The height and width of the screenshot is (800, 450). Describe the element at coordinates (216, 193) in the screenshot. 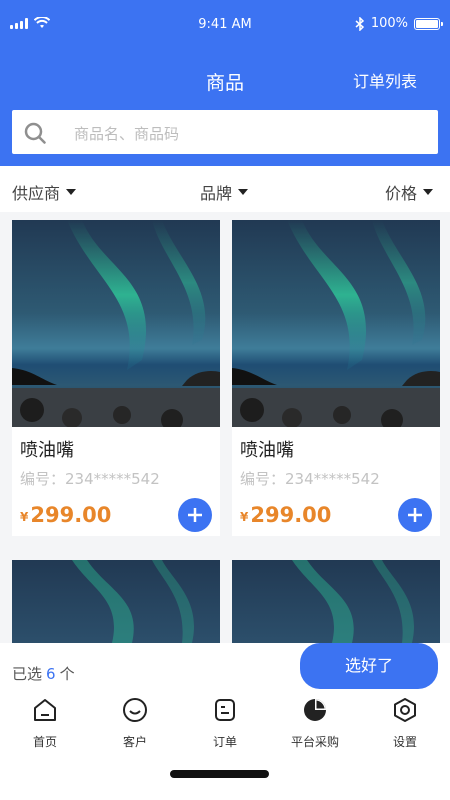

I see `filter-label: 品牌` at that location.